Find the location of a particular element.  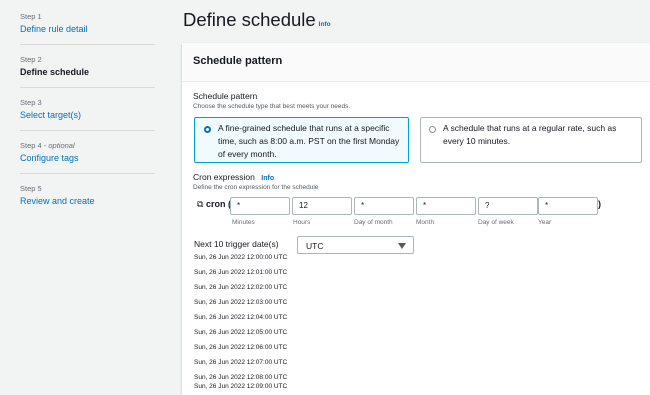

cron-month-input: * is located at coordinates (446, 206).